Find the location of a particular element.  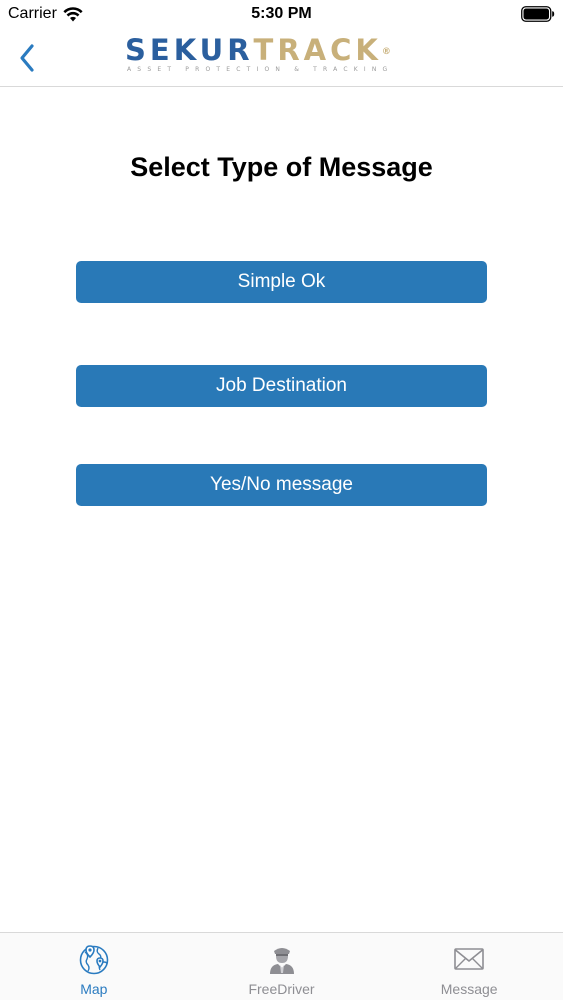

page-title: Select Type of Message is located at coordinates (281, 167).